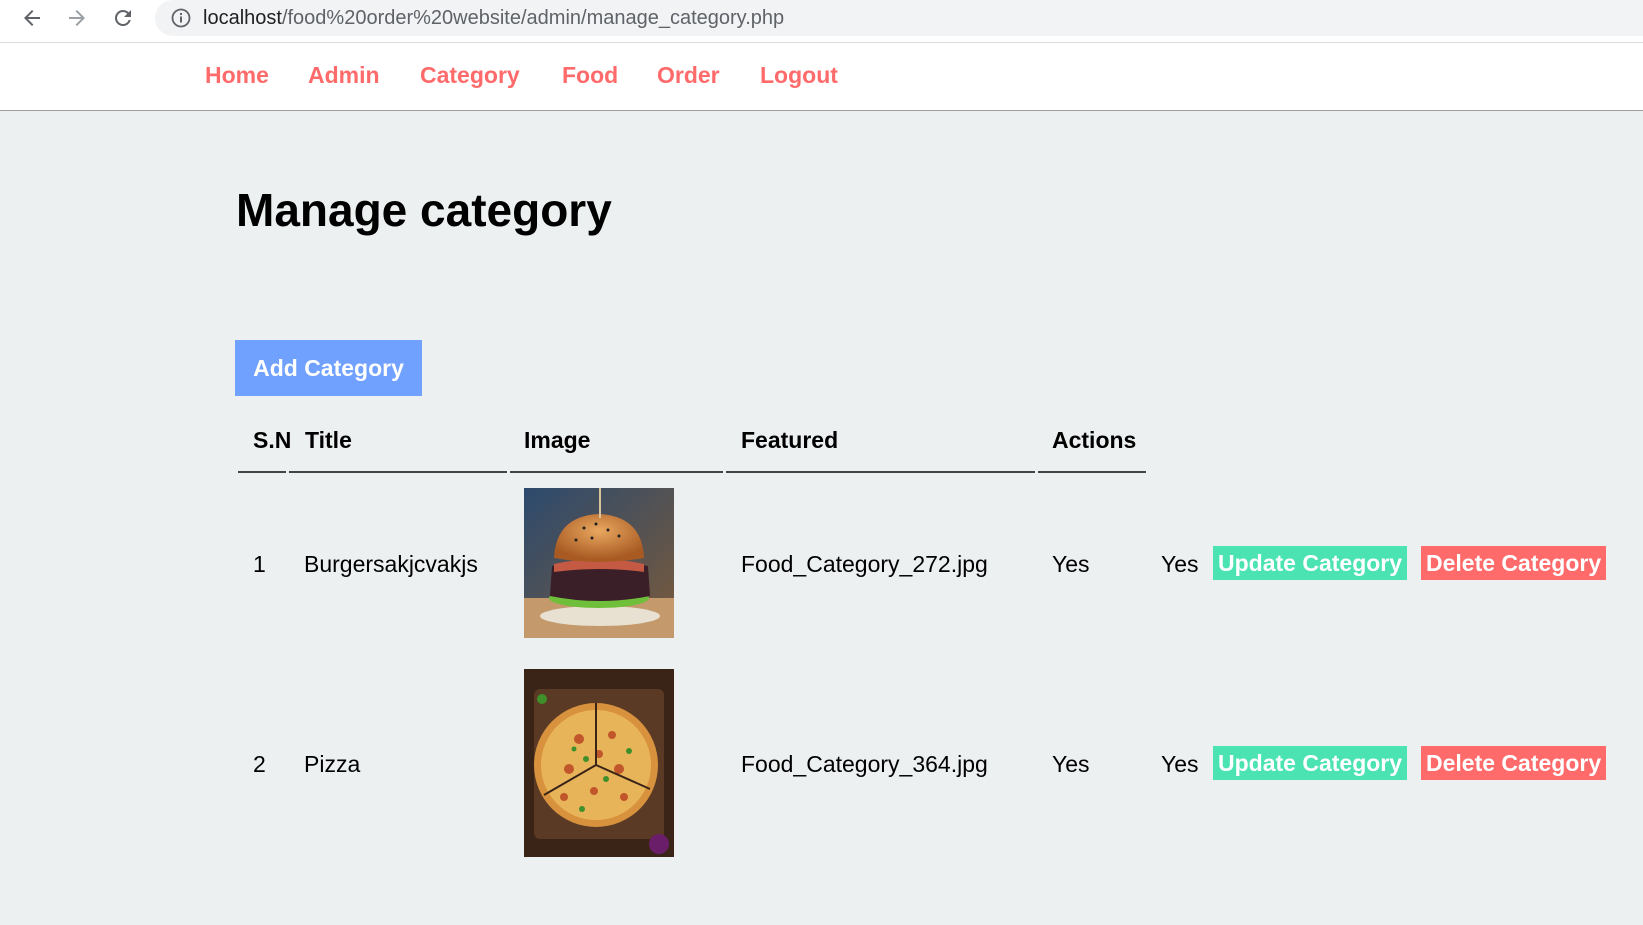 Image resolution: width=1643 pixels, height=925 pixels. What do you see at coordinates (32, 18) in the screenshot?
I see `back-icon` at bounding box center [32, 18].